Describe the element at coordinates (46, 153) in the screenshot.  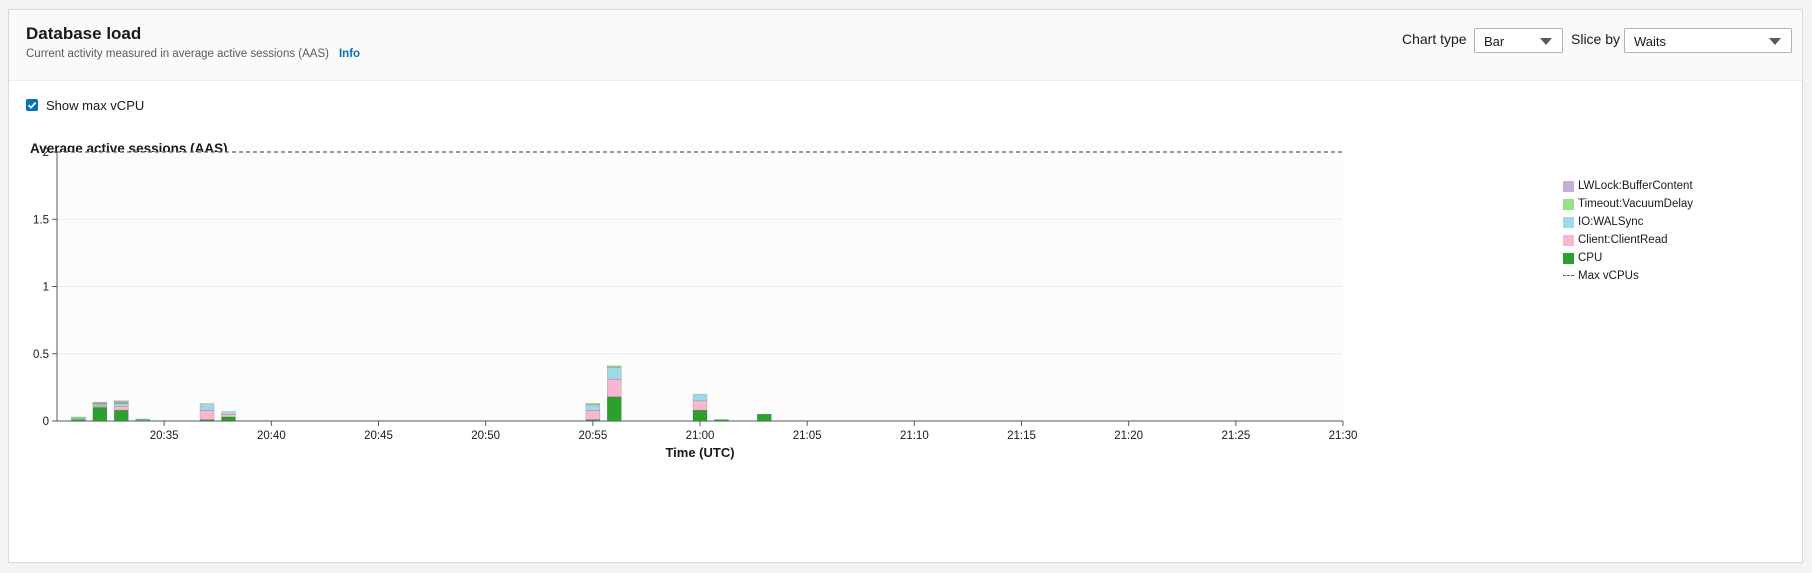
I see `y-tick-label: 2` at that location.